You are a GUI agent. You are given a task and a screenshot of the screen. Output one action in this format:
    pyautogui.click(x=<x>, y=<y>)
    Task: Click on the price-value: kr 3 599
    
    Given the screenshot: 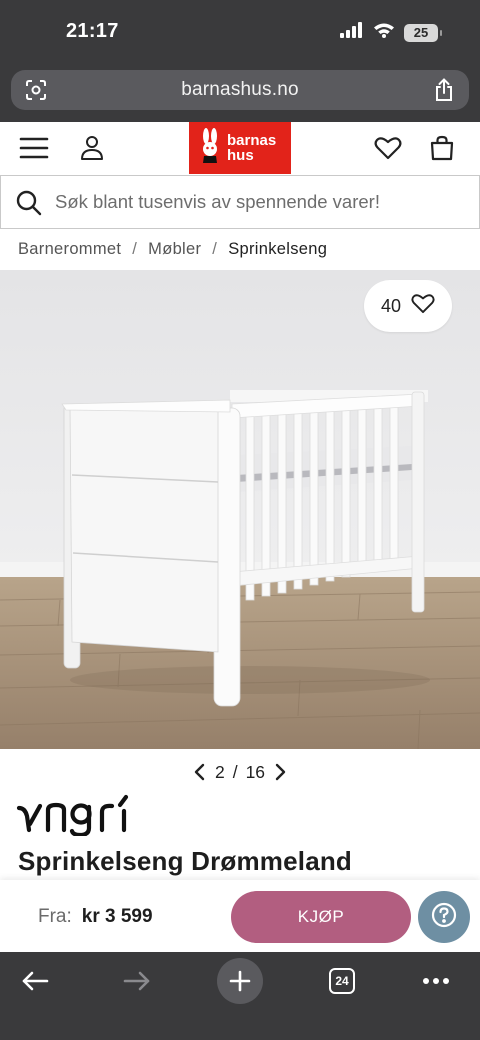 What is the action you would take?
    pyautogui.click(x=117, y=916)
    